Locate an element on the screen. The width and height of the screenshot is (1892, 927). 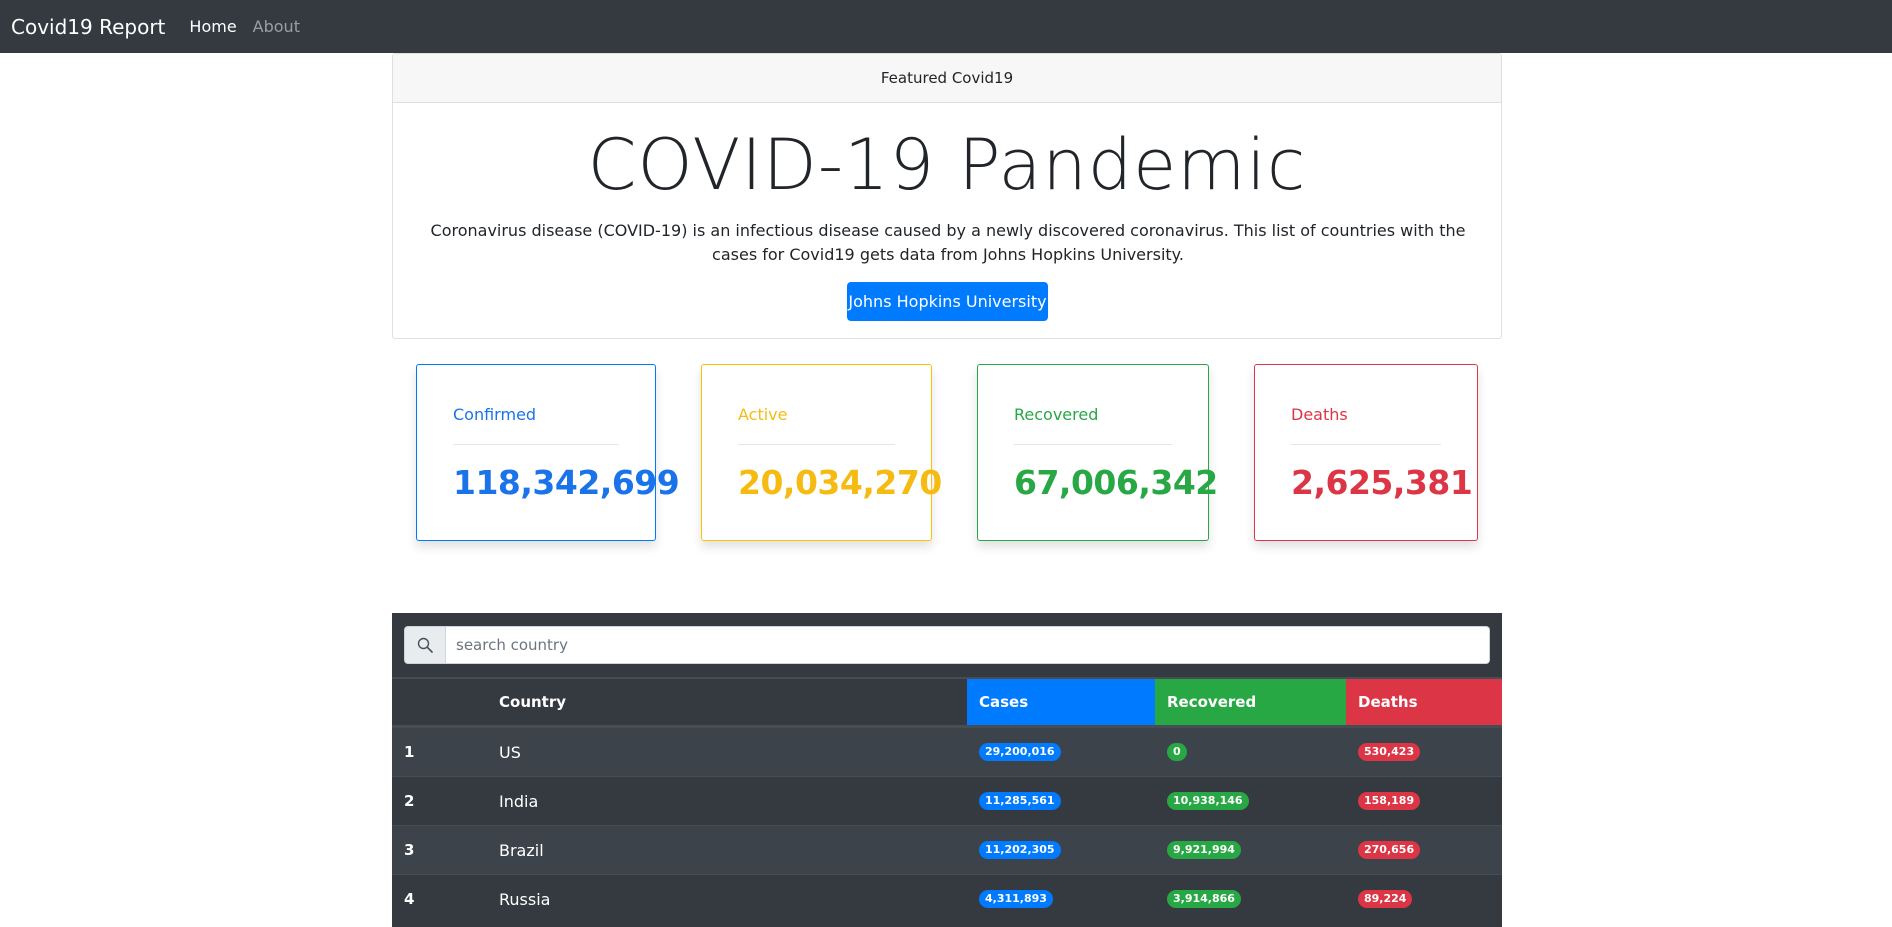
recovered-badge: 9,921,994 is located at coordinates (1204, 850).